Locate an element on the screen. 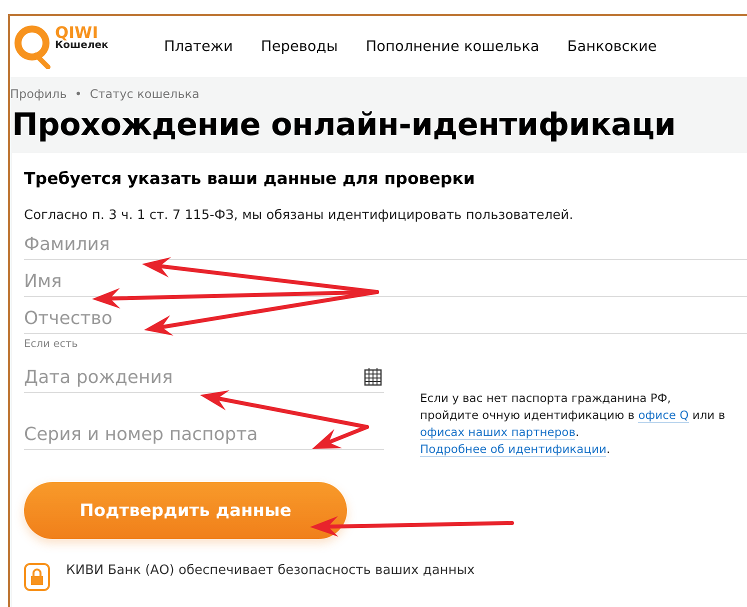  breadcrumb: Статус кошелька is located at coordinates (145, 94).